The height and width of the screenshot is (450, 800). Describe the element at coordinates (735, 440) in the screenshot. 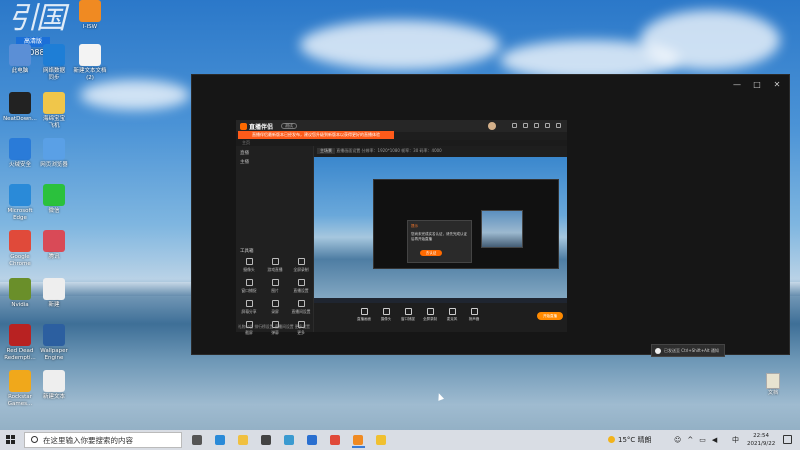

I see `ime-indicator: 中` at that location.